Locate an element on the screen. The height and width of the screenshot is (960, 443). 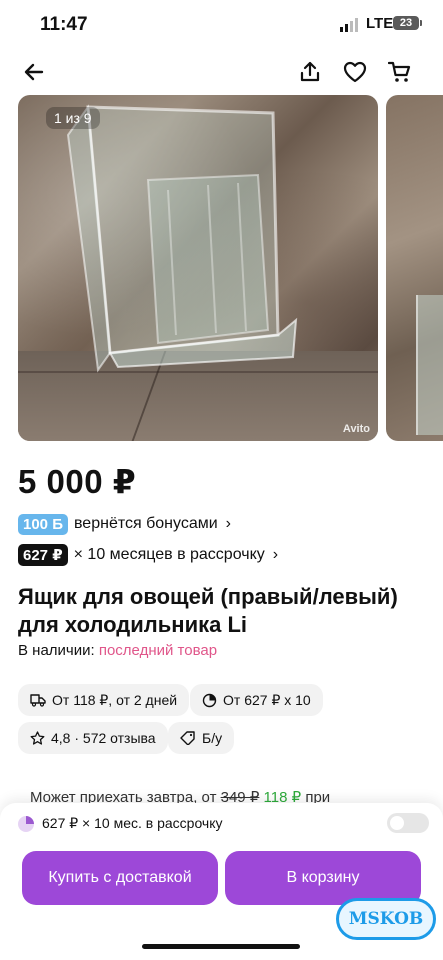
installment-toggle-row: 627 ₽ × 10 мес. в рассрочку is located at coordinates (120, 823).